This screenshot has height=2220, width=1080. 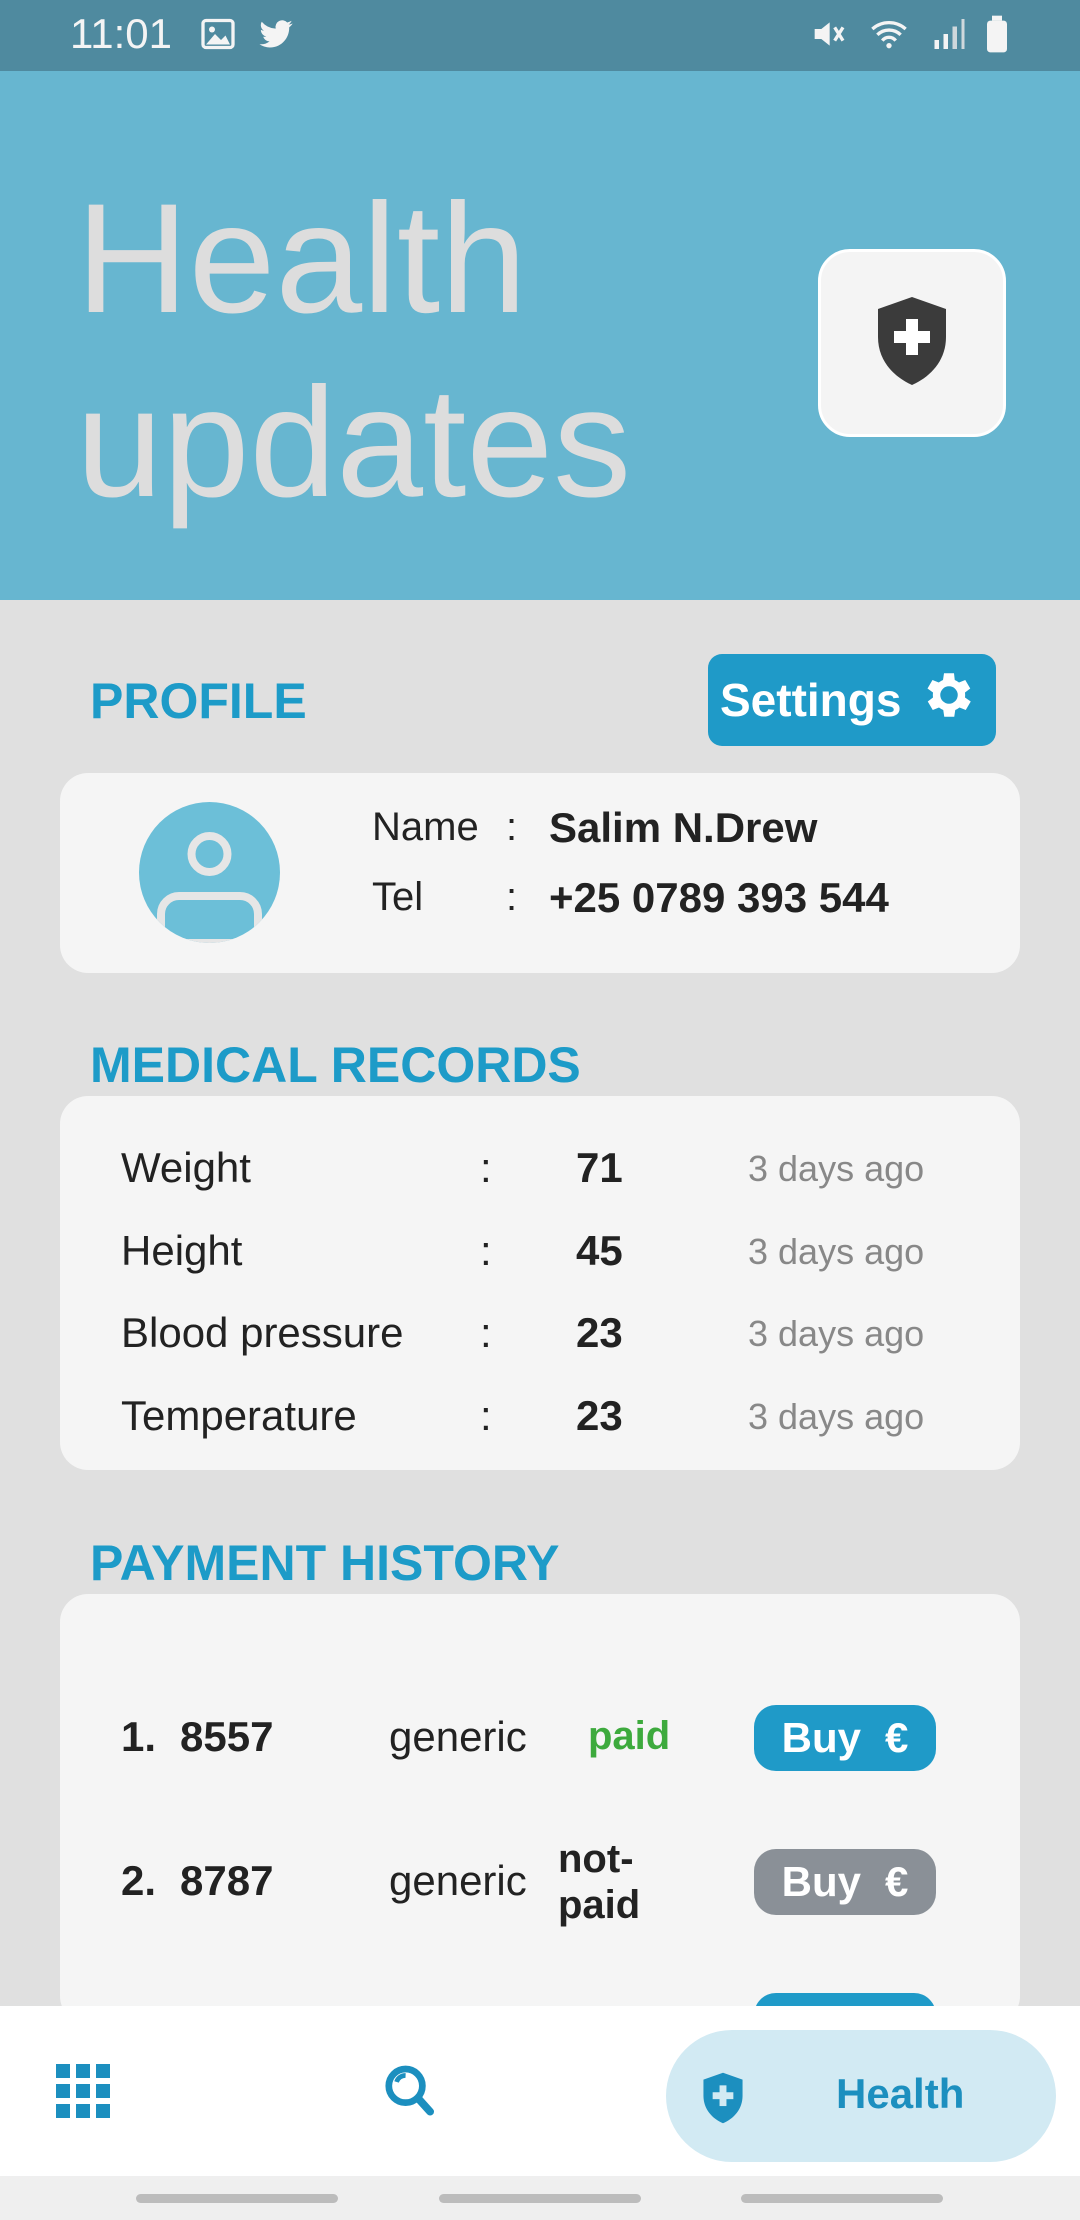 What do you see at coordinates (836, 1168) in the screenshot?
I see `record-time-weight: 3 days ago` at bounding box center [836, 1168].